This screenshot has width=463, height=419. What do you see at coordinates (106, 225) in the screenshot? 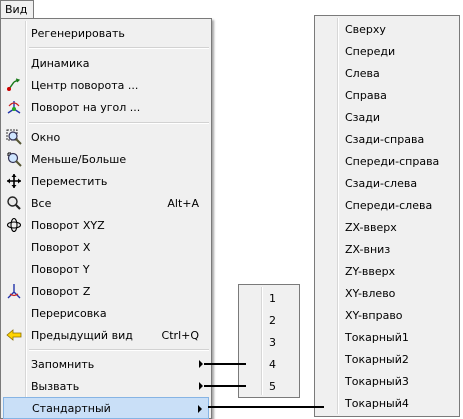
I see `menu-item-rotate-xyz: Поворот XYZ` at bounding box center [106, 225].